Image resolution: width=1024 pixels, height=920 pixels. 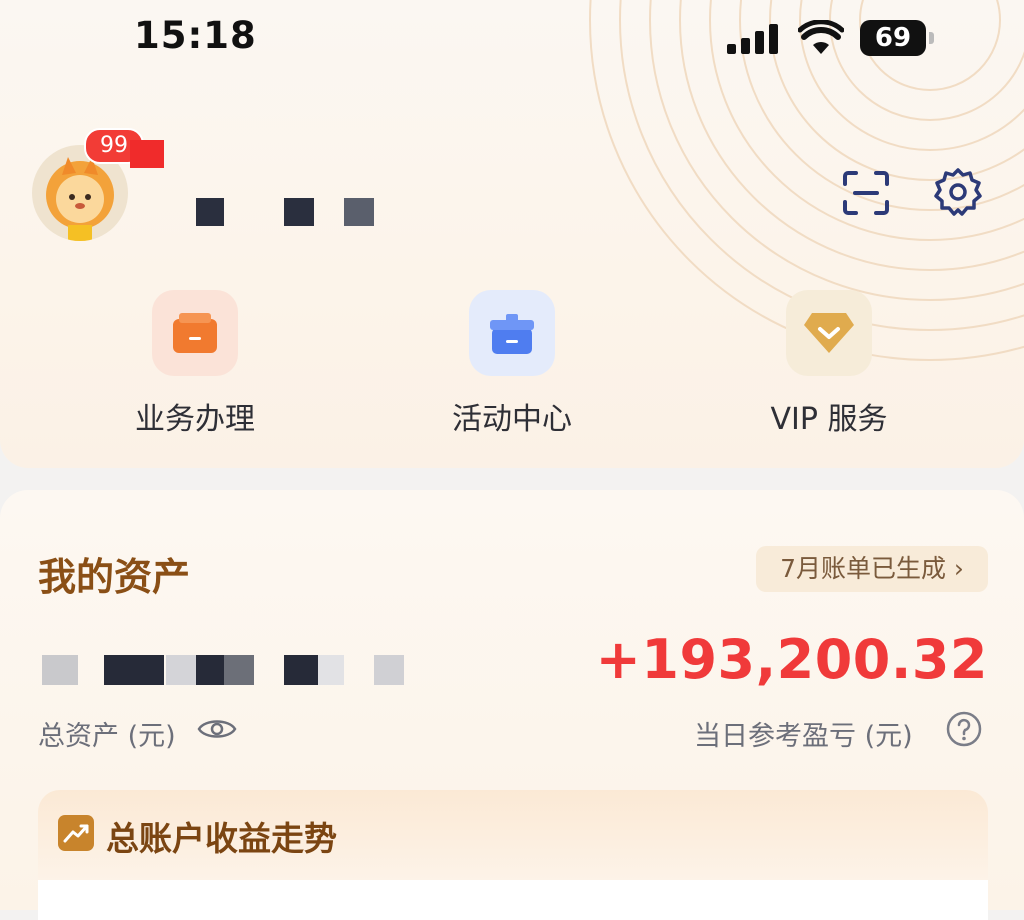 What do you see at coordinates (821, 37) in the screenshot?
I see `wifi-icon` at bounding box center [821, 37].